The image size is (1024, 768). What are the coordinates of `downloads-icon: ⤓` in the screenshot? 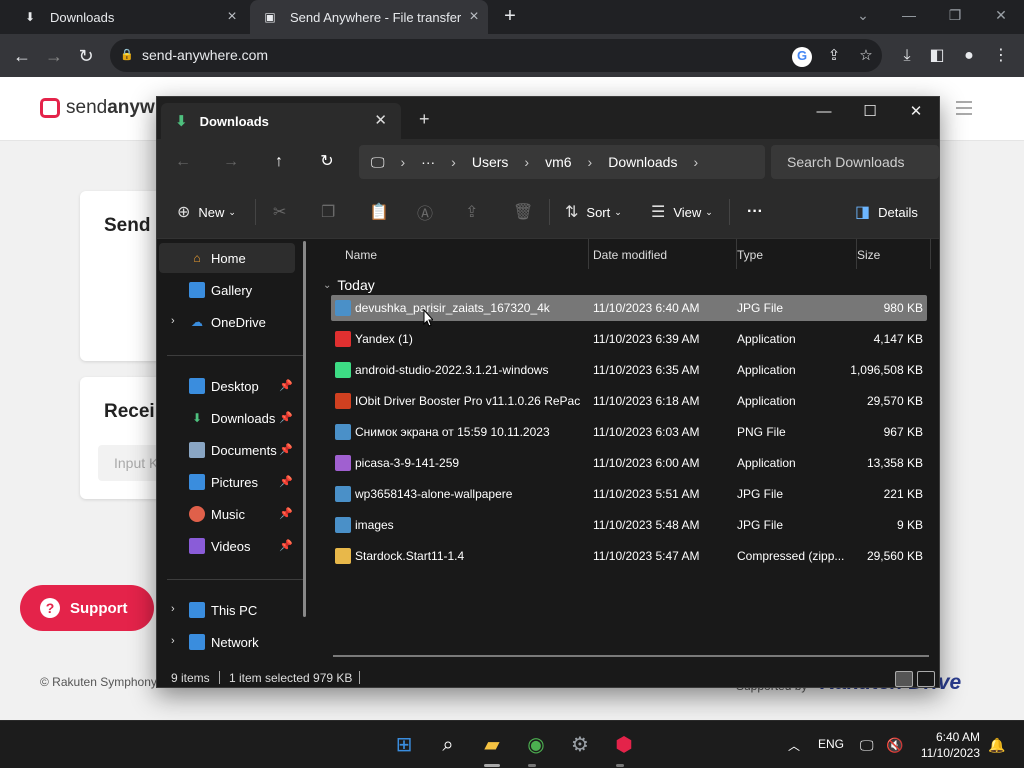 It's located at (907, 56).